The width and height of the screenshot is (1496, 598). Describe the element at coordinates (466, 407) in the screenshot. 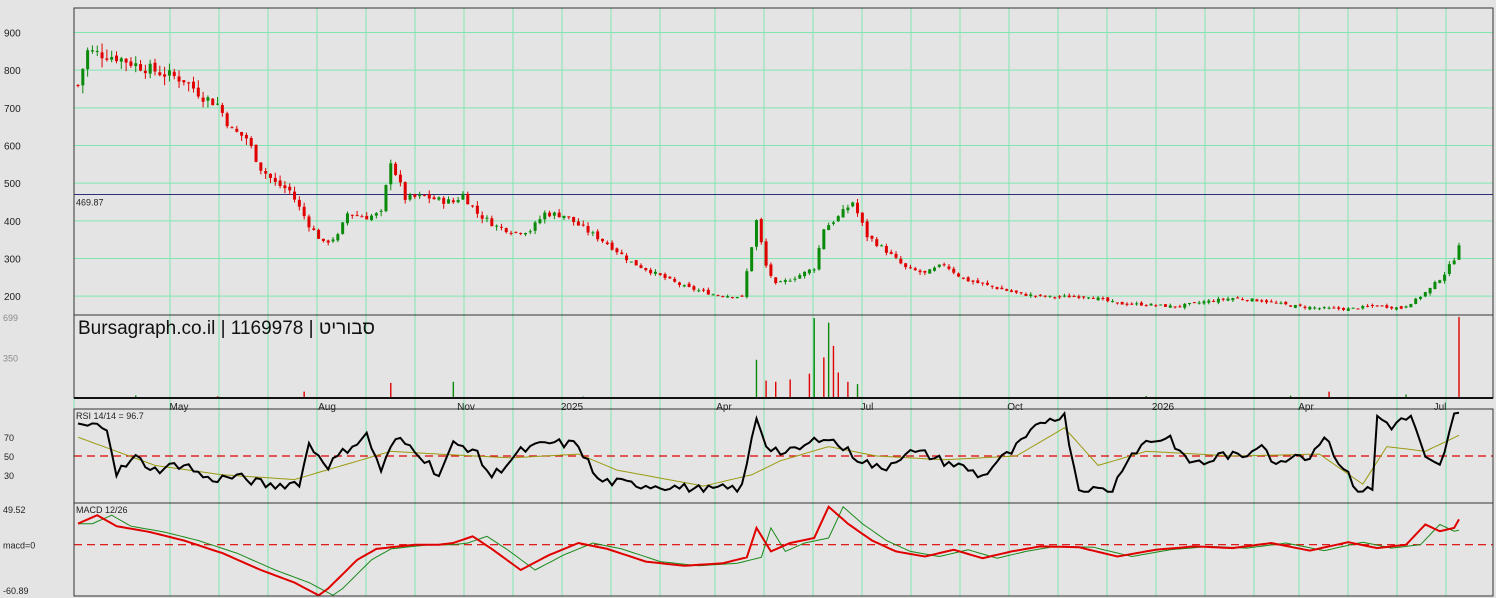

I see `x-axis-month-label: Nov` at that location.